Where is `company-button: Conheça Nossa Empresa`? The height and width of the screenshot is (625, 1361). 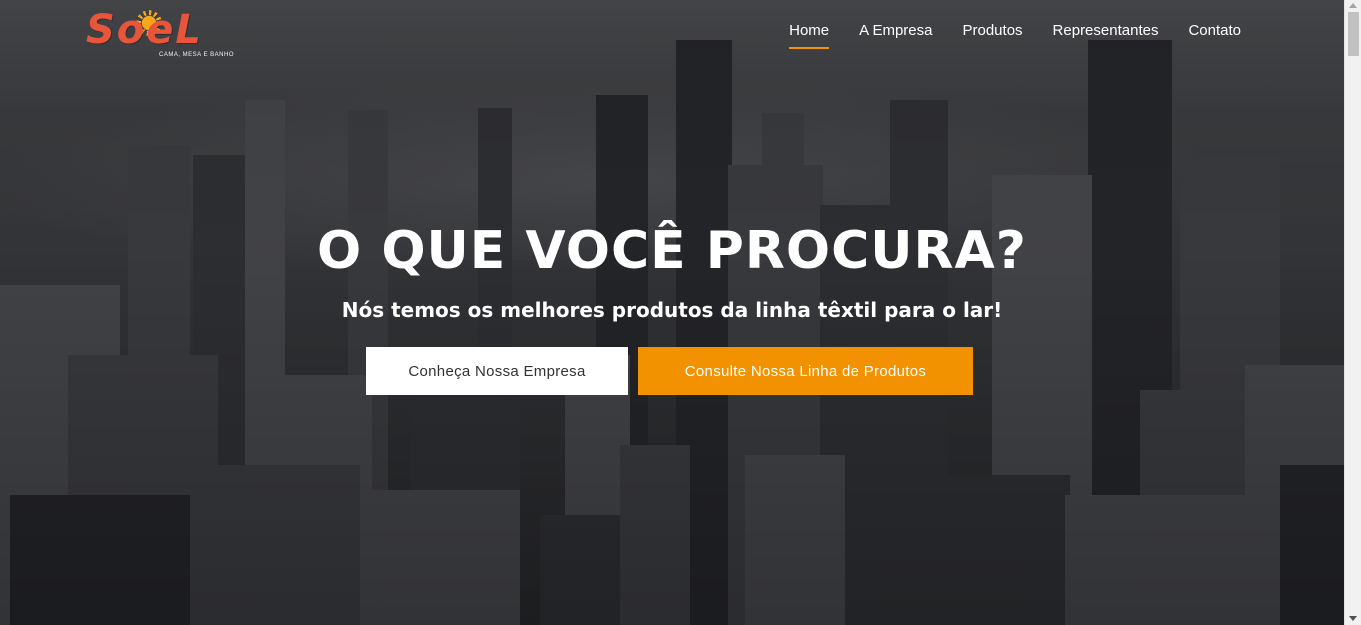
company-button: Conheça Nossa Empresa is located at coordinates (497, 371).